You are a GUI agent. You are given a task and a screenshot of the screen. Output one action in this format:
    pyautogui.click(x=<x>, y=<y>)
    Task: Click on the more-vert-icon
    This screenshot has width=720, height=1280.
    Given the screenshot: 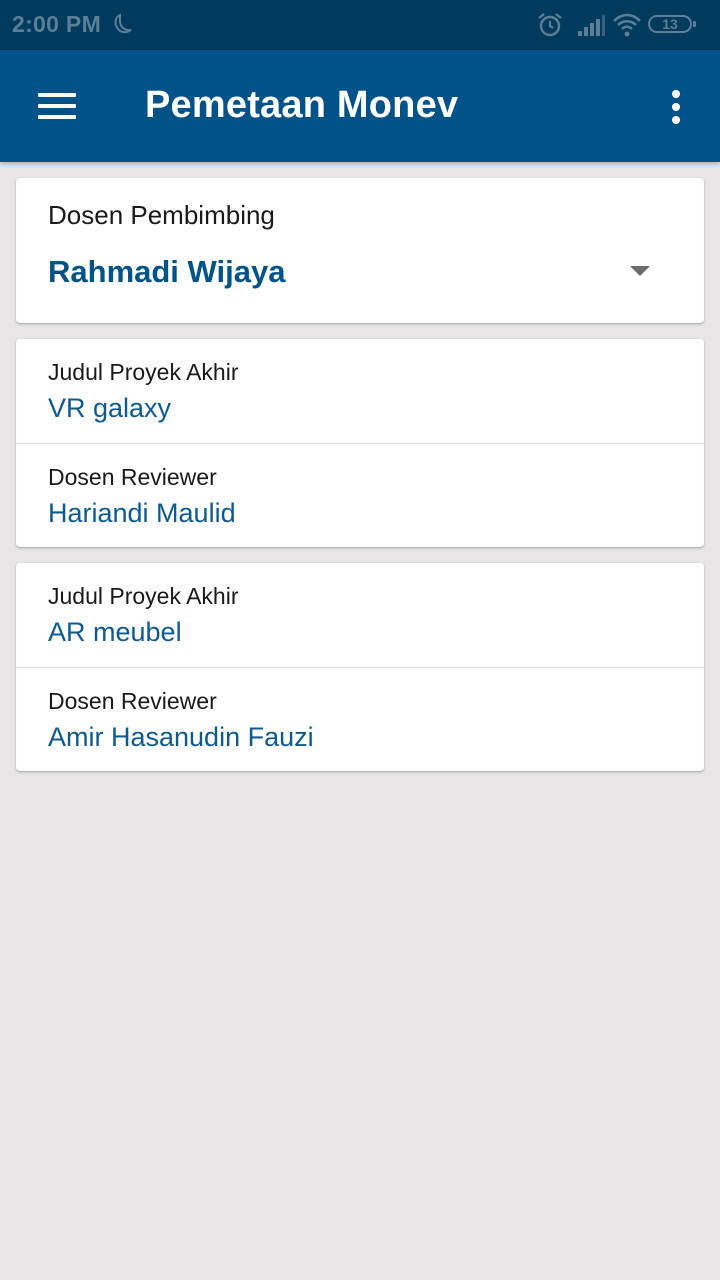 What is the action you would take?
    pyautogui.click(x=676, y=106)
    